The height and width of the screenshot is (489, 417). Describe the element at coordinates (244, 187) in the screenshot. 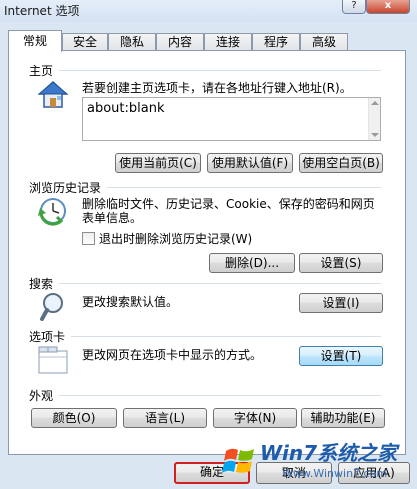

I see `history-divider` at that location.